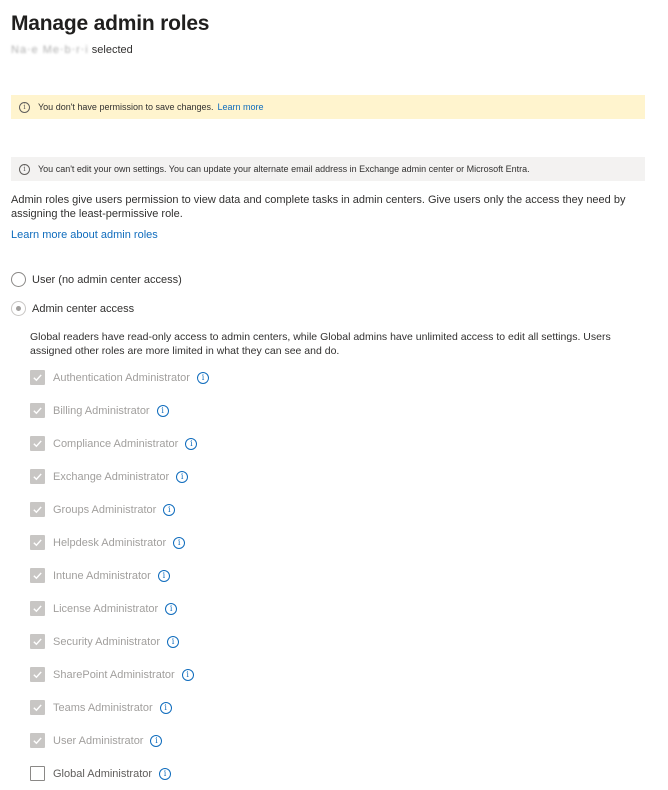 The width and height of the screenshot is (668, 790). I want to click on role-row: License Administrator i, so click(119, 608).